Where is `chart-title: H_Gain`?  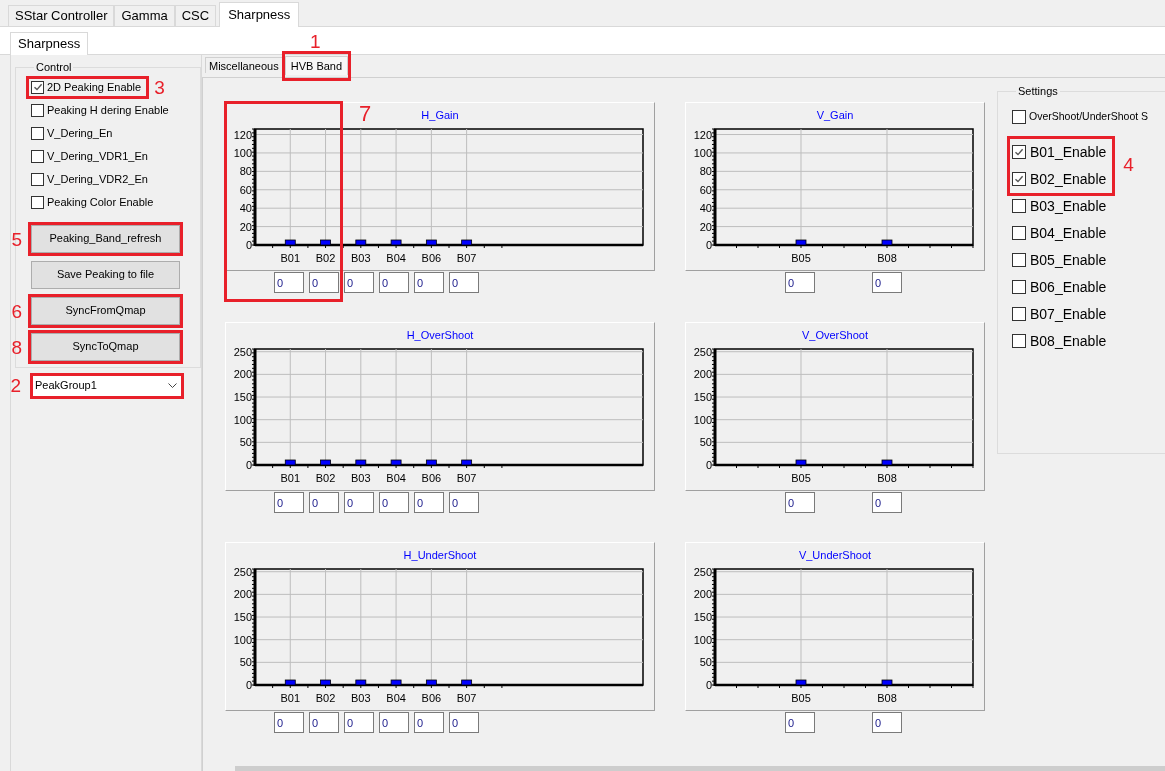 chart-title: H_Gain is located at coordinates (440, 116).